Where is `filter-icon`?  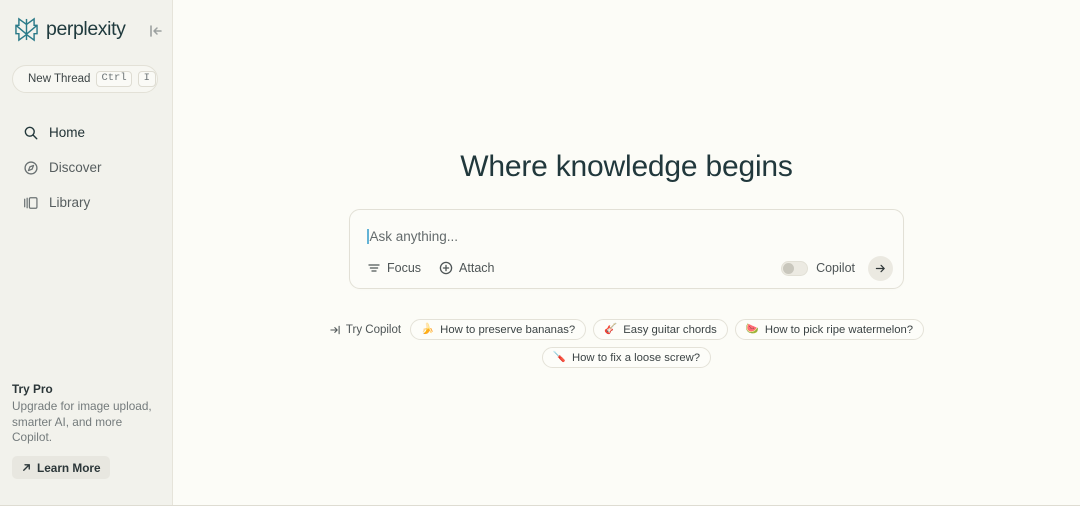 filter-icon is located at coordinates (374, 268).